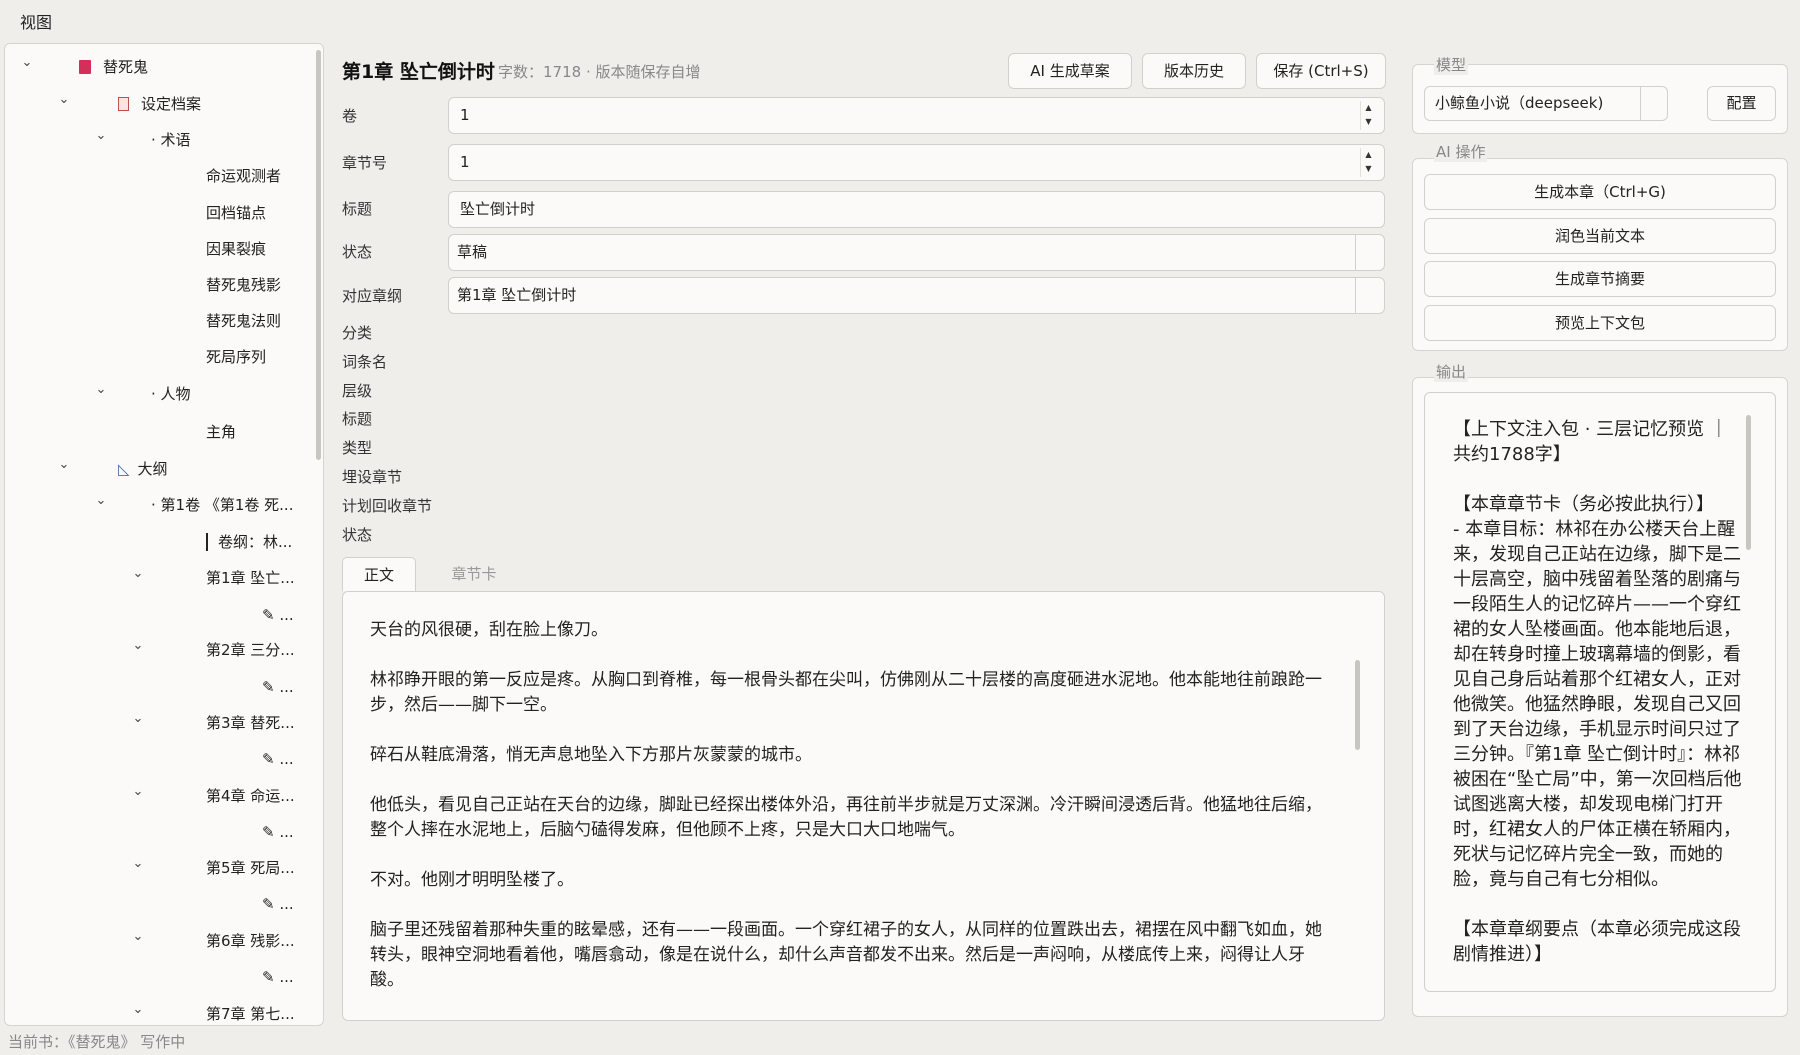  Describe the element at coordinates (1194, 71) in the screenshot. I see `version-history-button: 版本历史` at that location.